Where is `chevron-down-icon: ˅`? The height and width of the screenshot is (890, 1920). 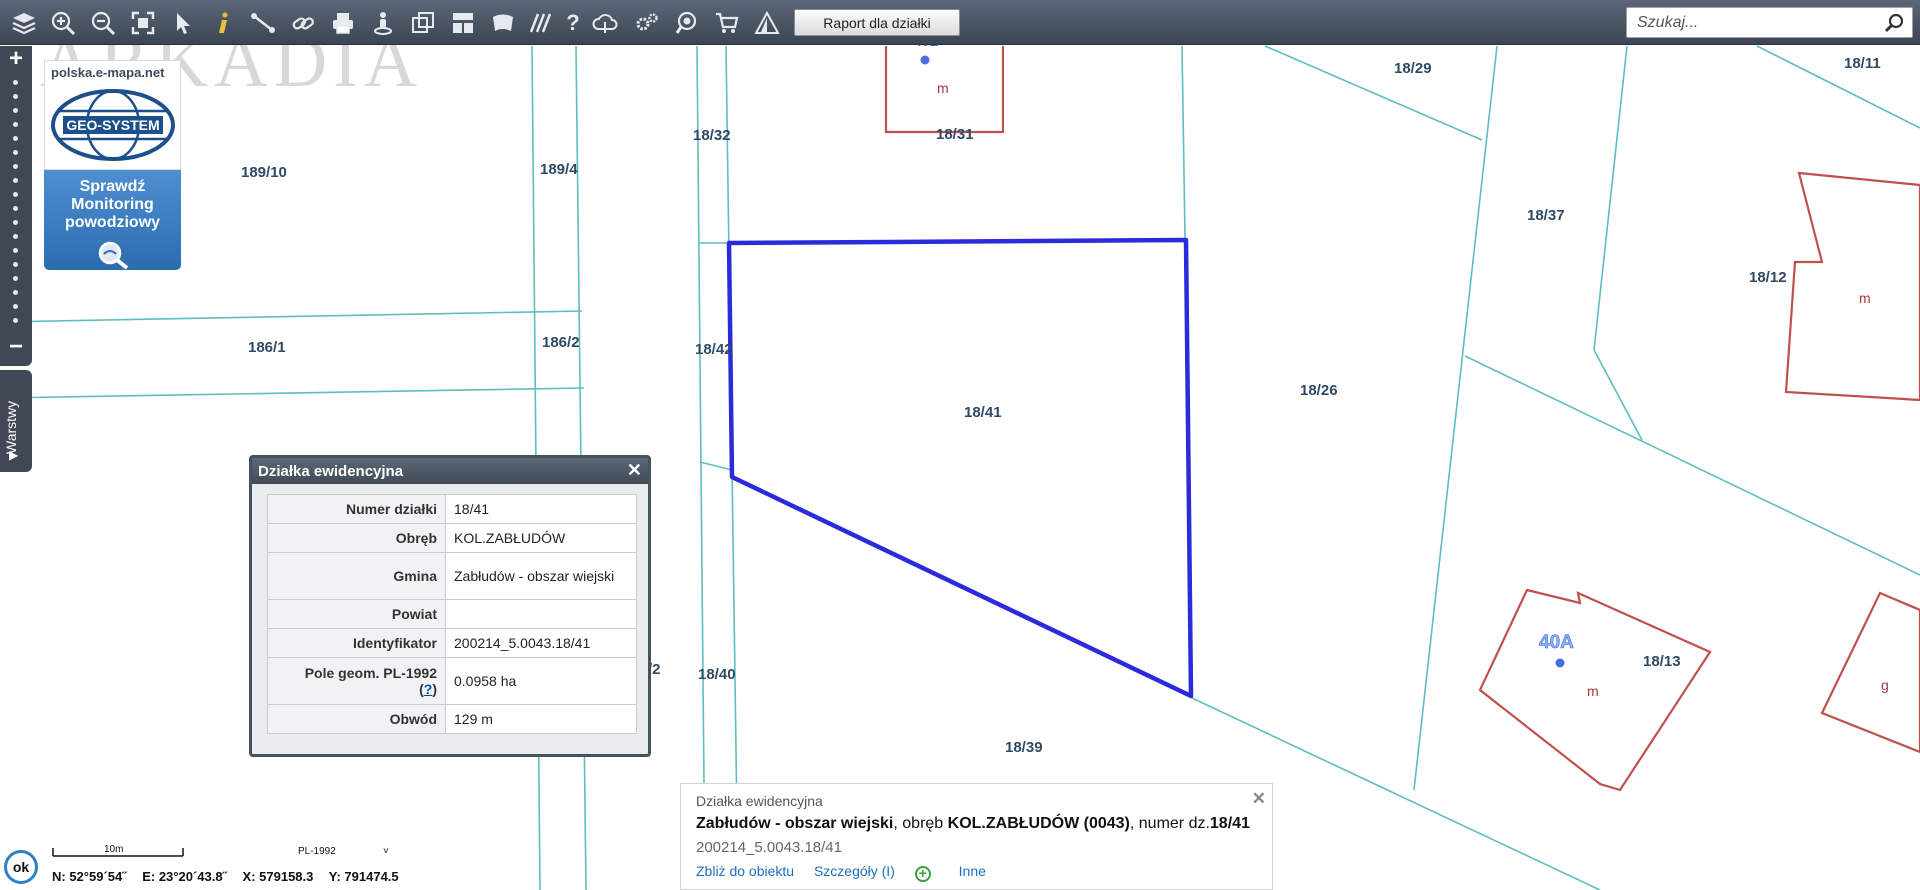 chevron-down-icon: ˅ is located at coordinates (386, 851).